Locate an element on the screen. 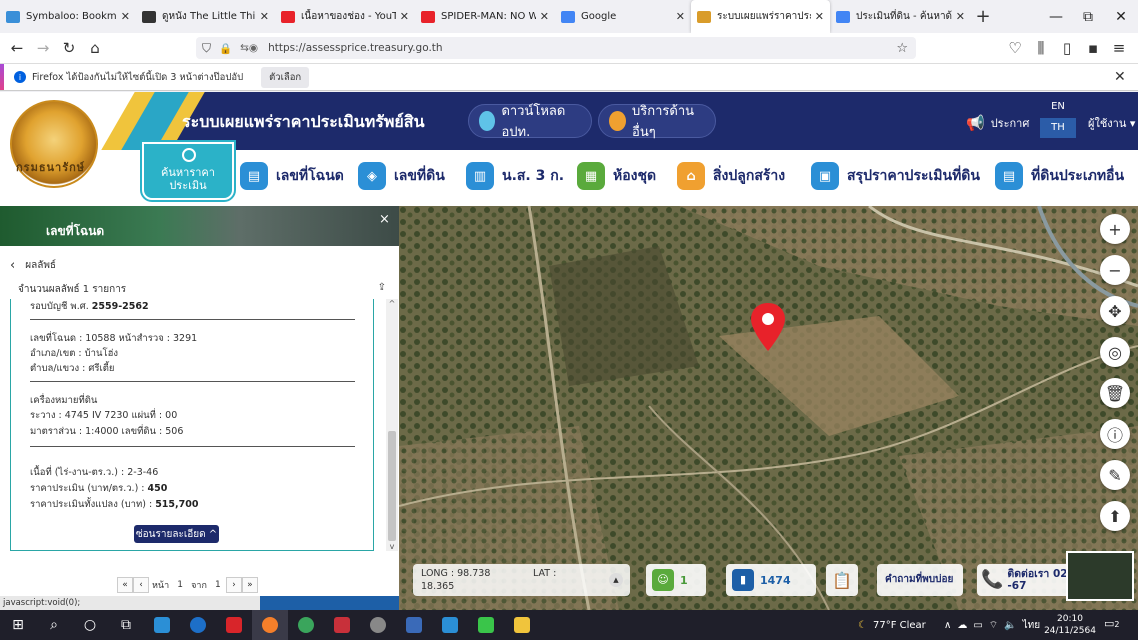 This screenshot has width=1138, height=640. firefox-icon is located at coordinates (270, 625).